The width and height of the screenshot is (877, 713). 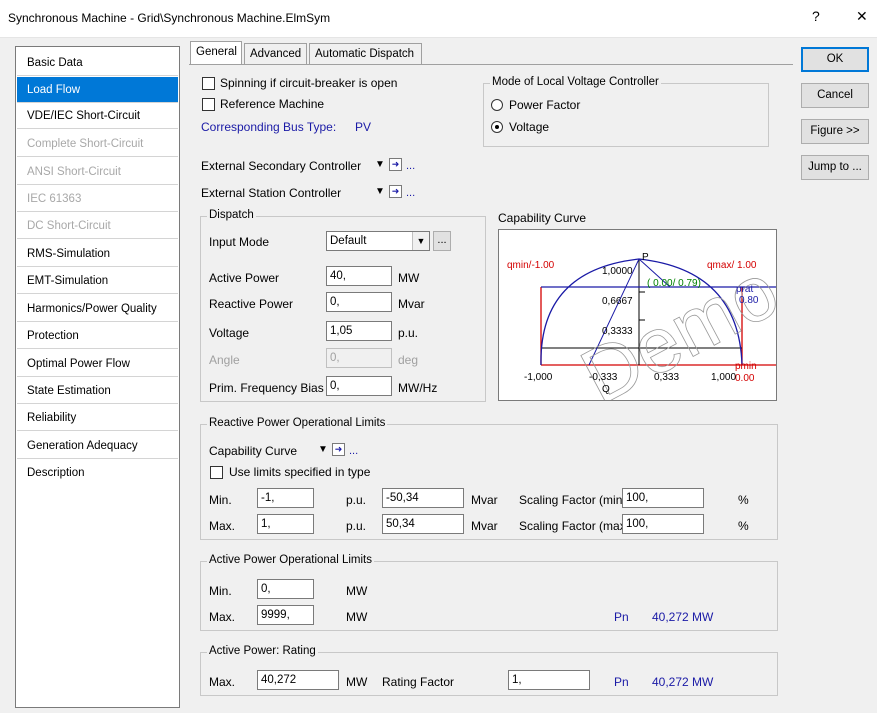 I want to click on freq-bias-input: 0,, so click(x=359, y=386).